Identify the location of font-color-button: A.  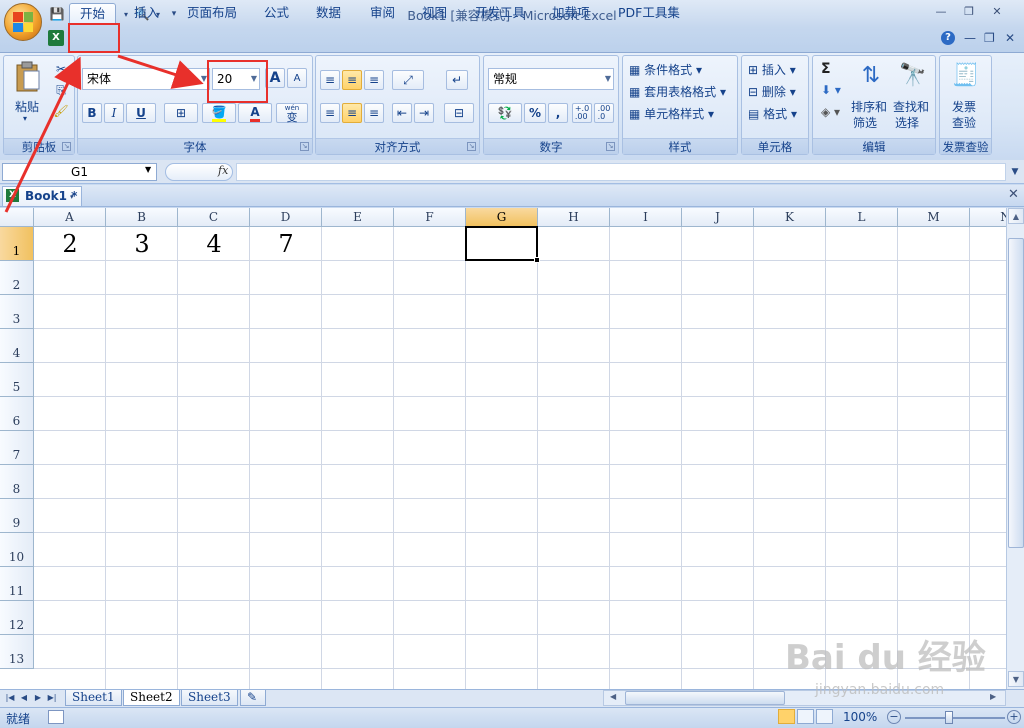
(255, 113).